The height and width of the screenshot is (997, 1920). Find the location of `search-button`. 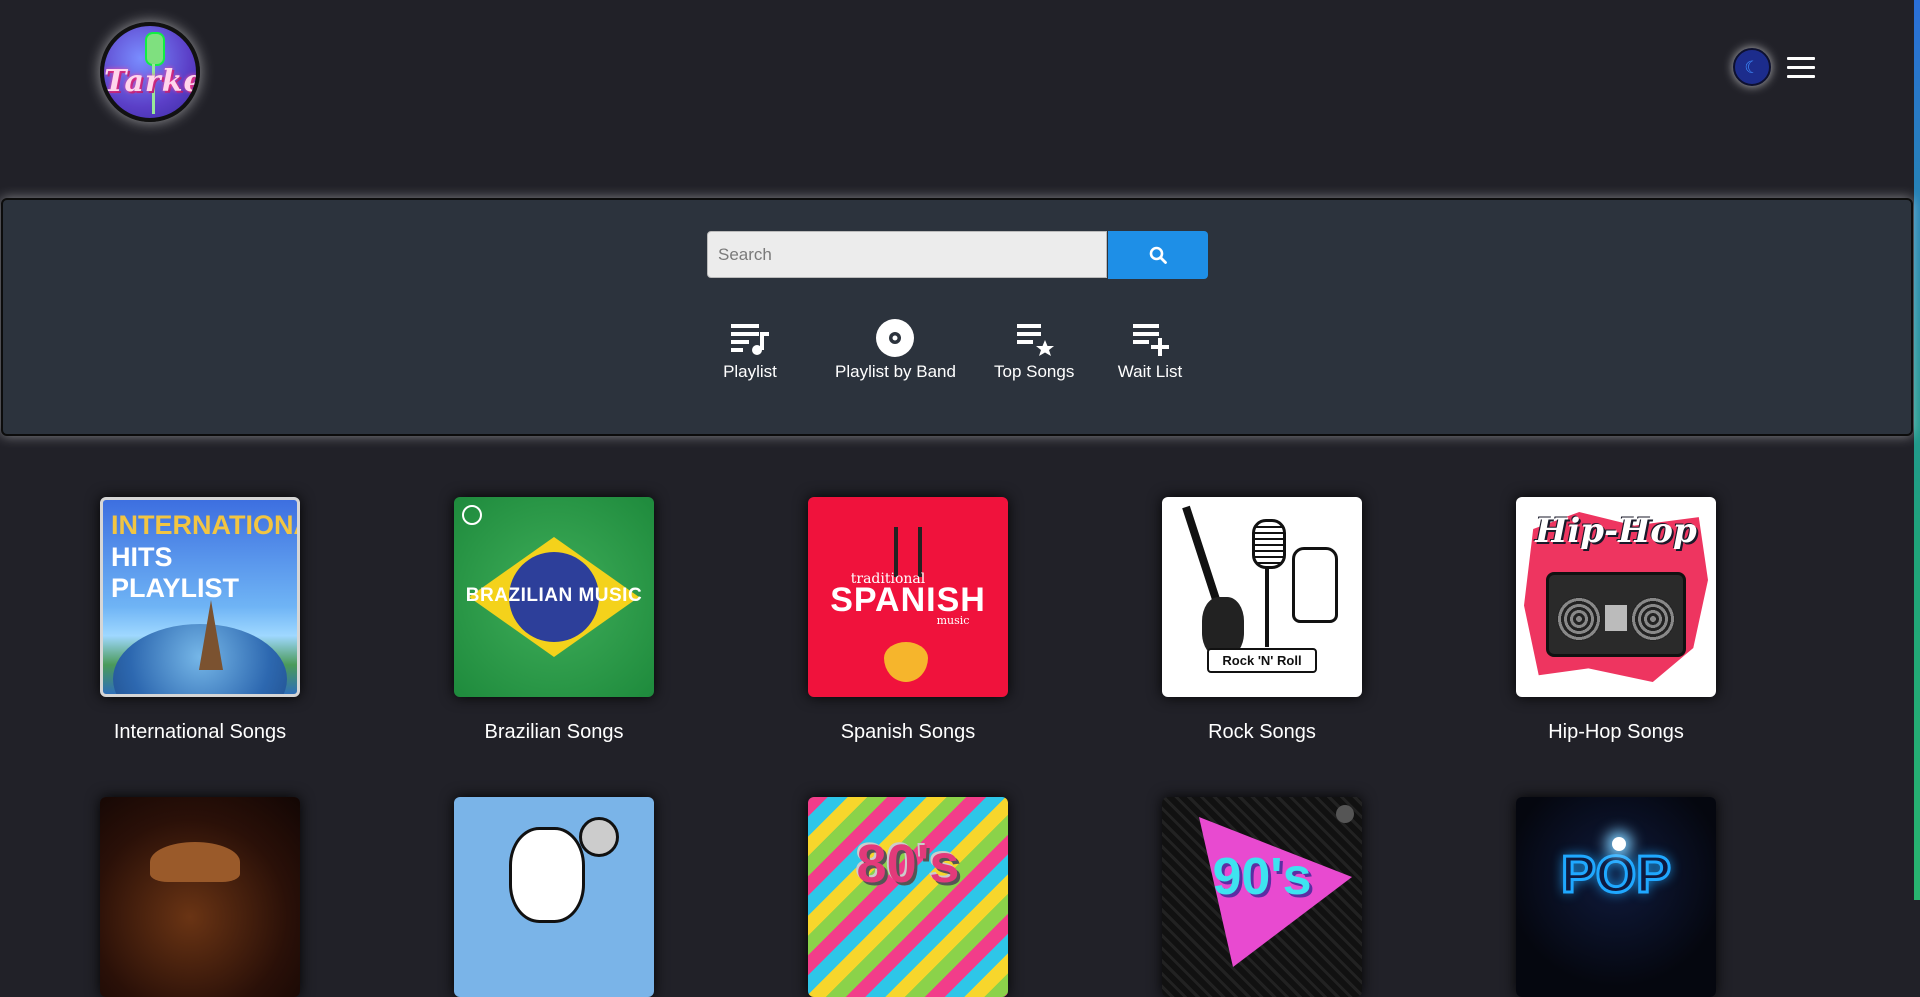

search-button is located at coordinates (1158, 255).